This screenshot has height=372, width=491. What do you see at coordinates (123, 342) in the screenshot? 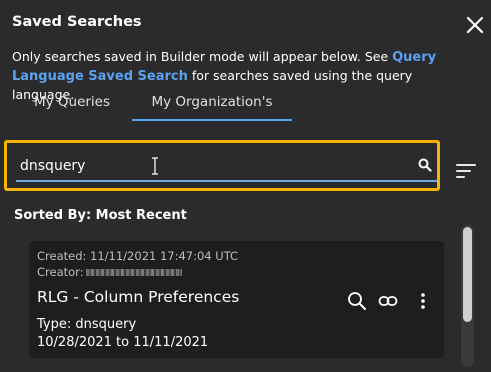
I see `date-range: 10/28/2021 to 11/11/2021` at bounding box center [123, 342].